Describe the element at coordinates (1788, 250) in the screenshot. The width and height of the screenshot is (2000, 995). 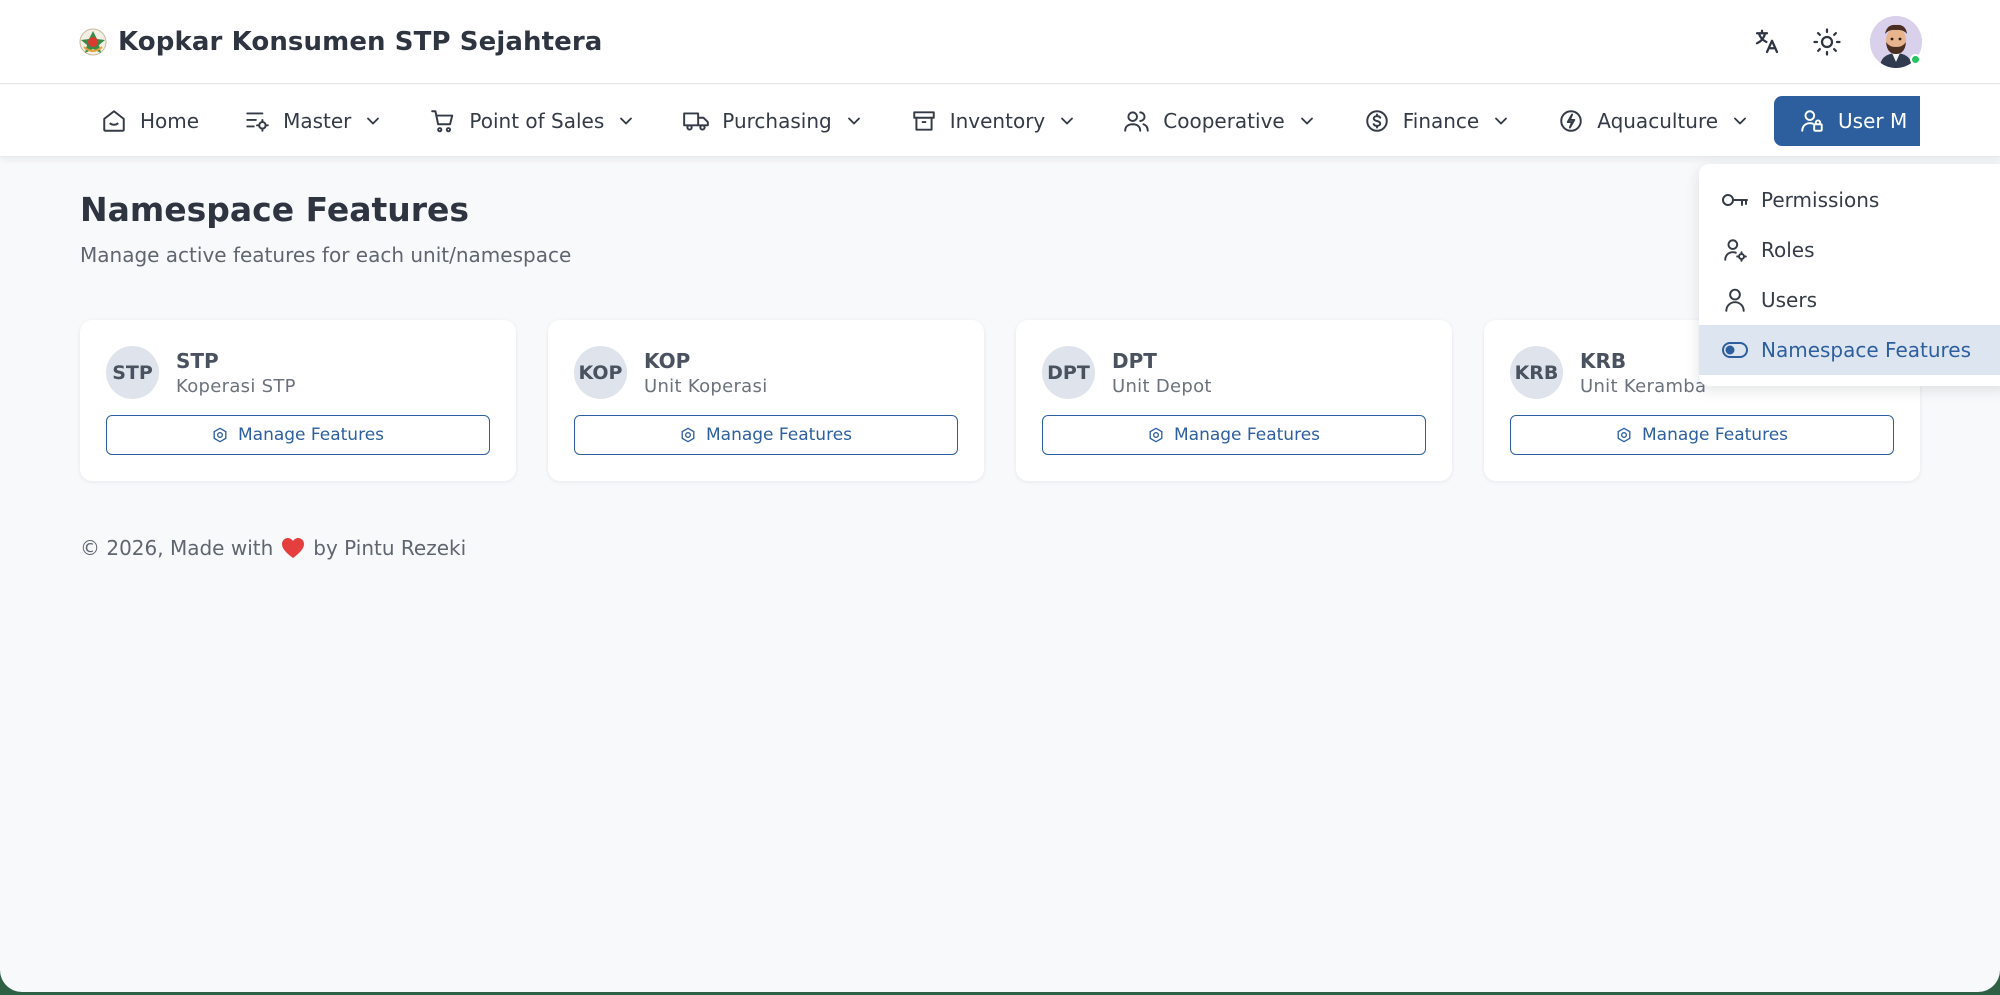
I see `dropdown-item-label: Roles` at that location.